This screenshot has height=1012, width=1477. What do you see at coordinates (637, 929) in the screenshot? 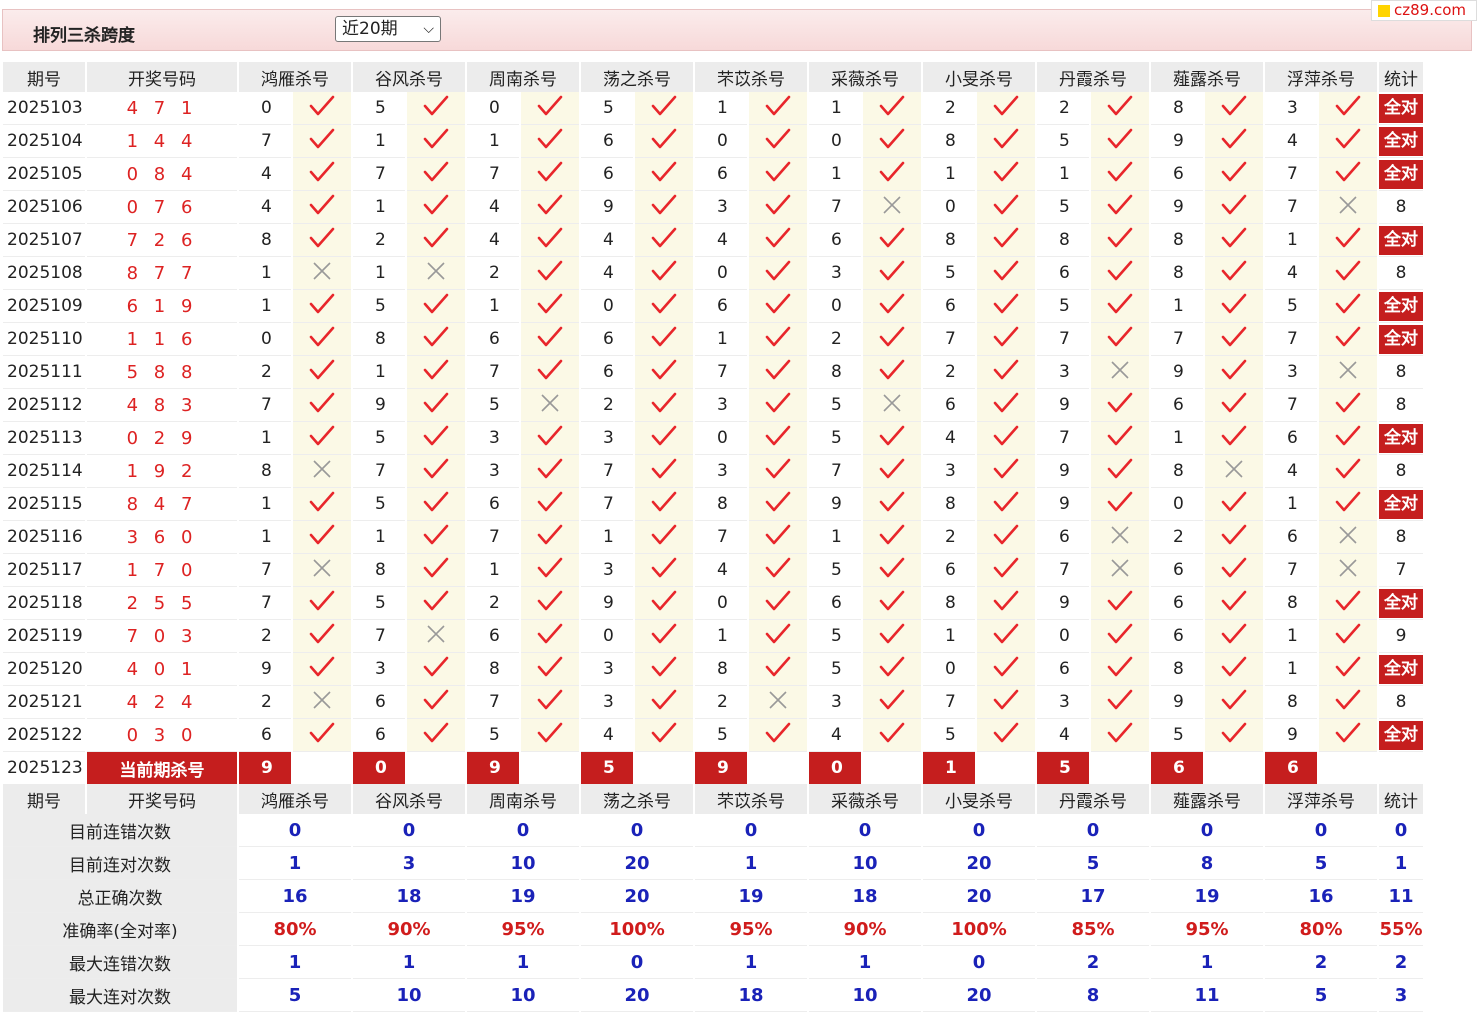
I see `stats-value: 100%` at bounding box center [637, 929].